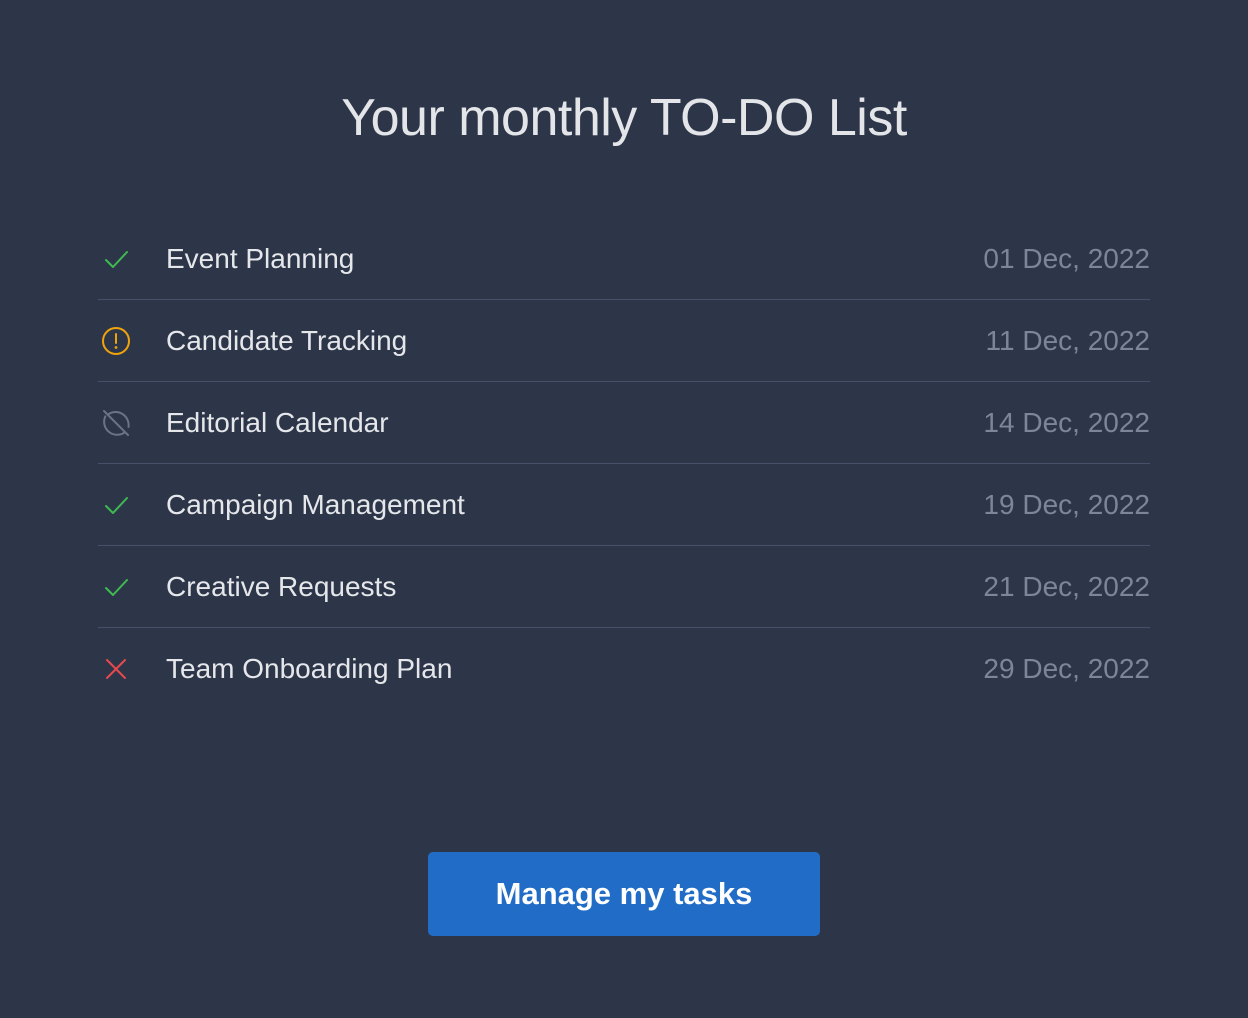  What do you see at coordinates (116, 423) in the screenshot?
I see `blocked-circle-icon` at bounding box center [116, 423].